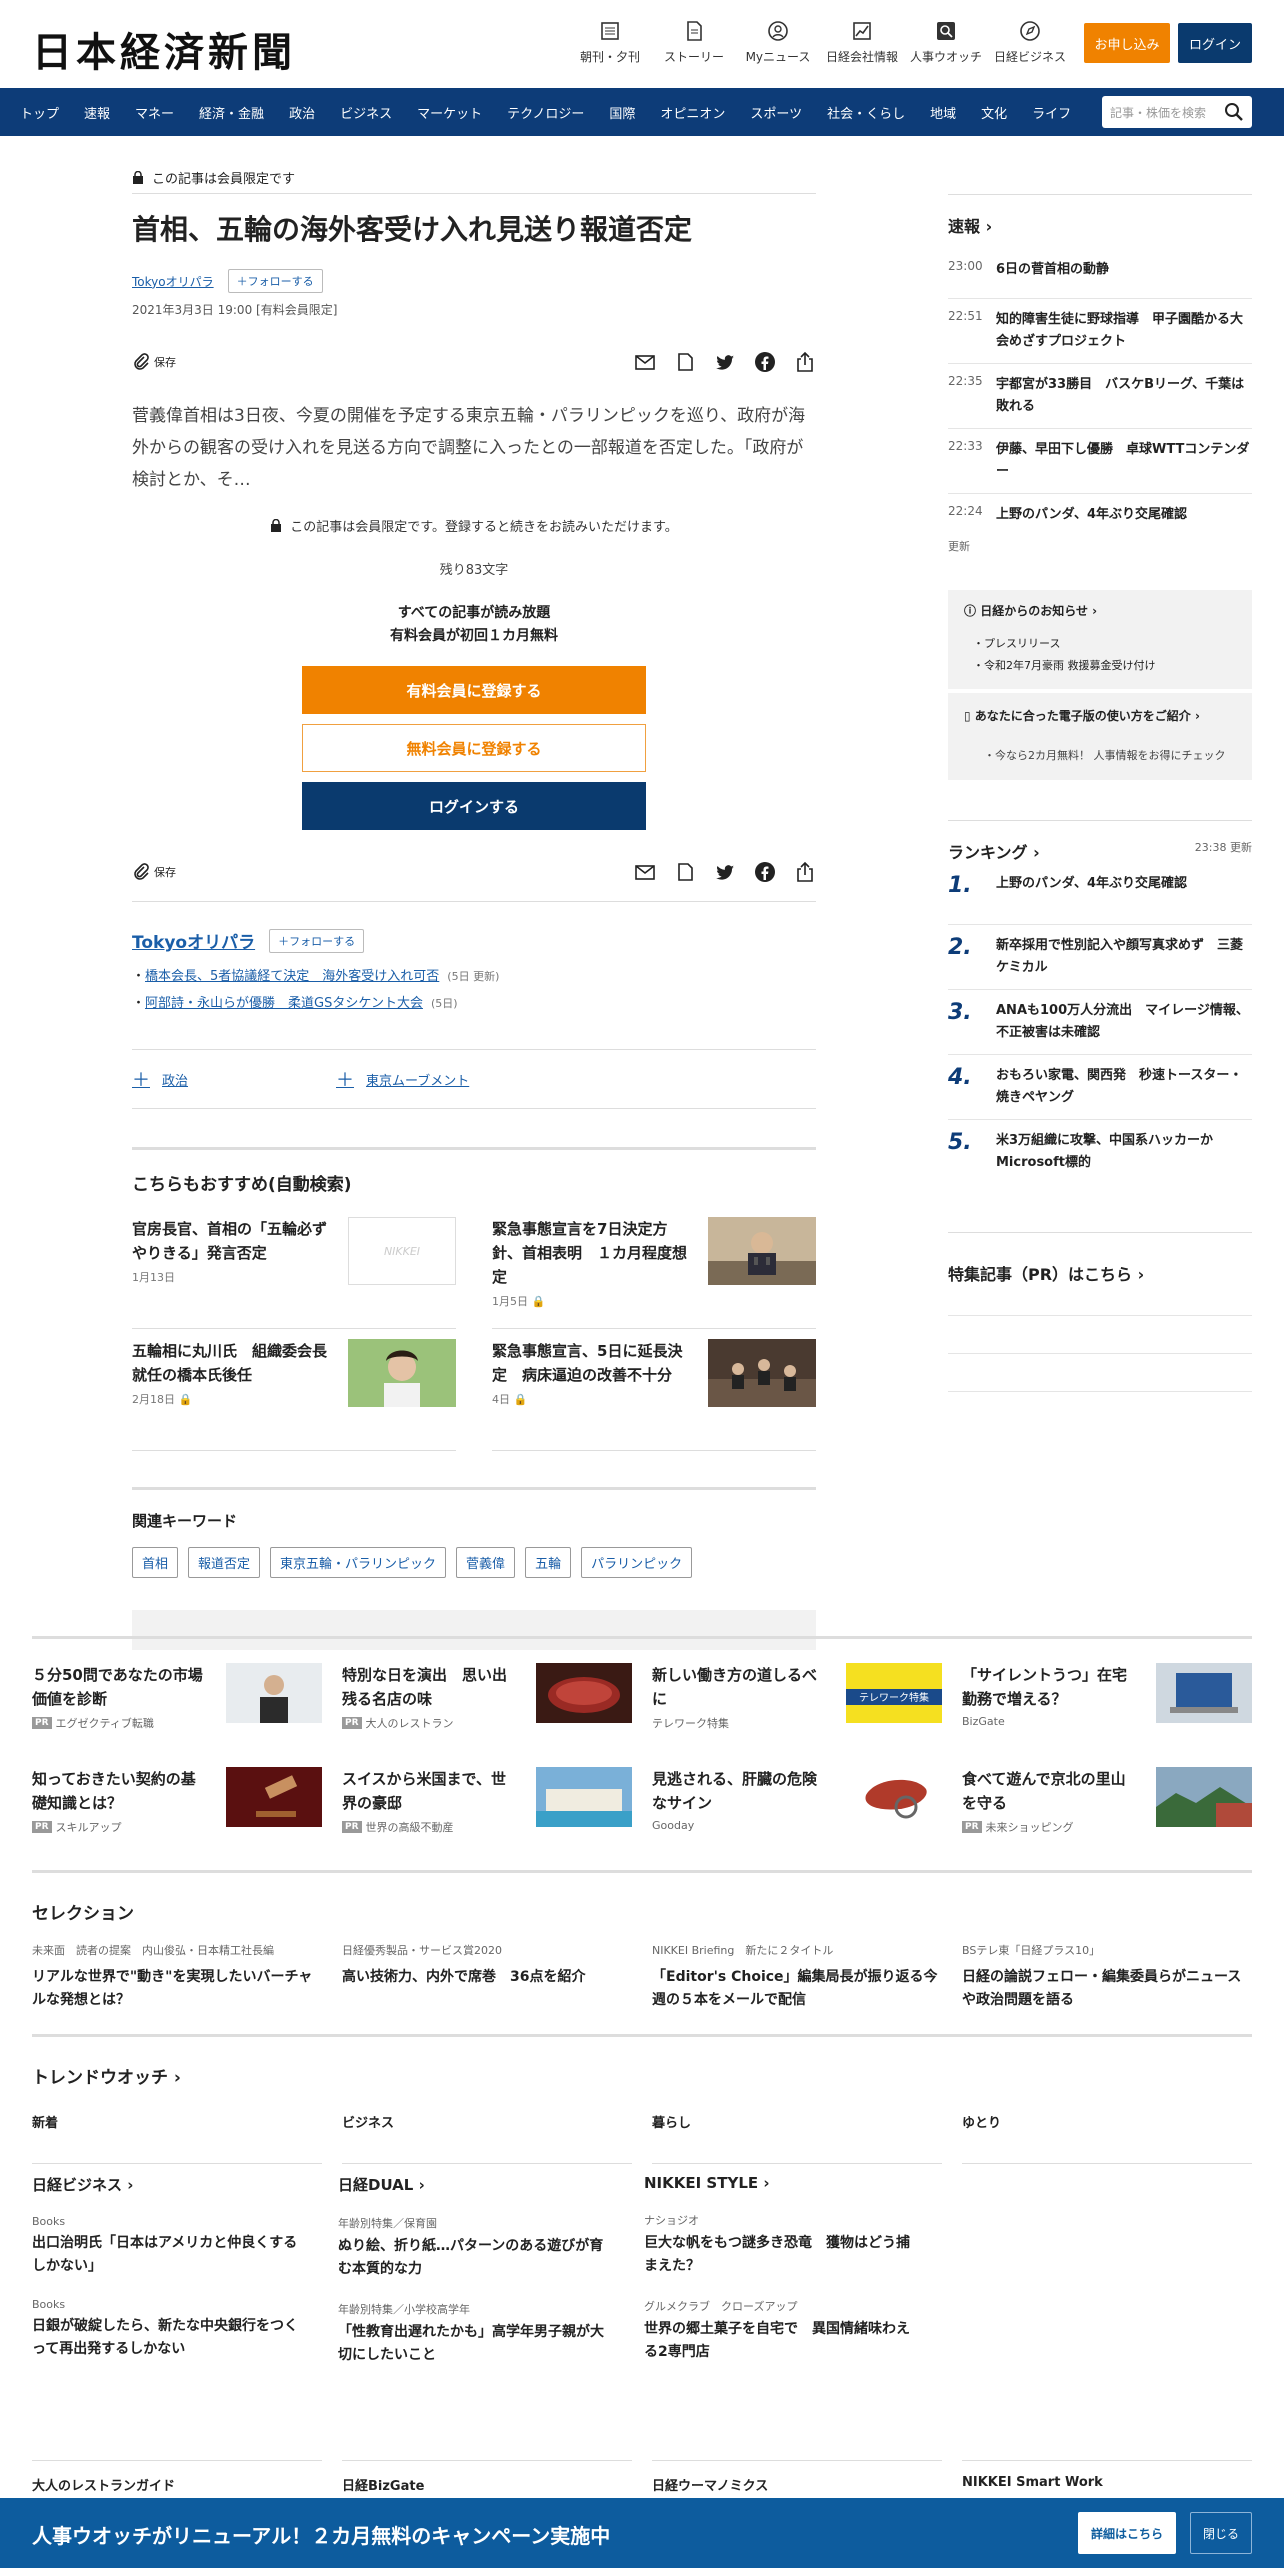  I want to click on register-free-button: 無料会員に登録する, so click(474, 748).